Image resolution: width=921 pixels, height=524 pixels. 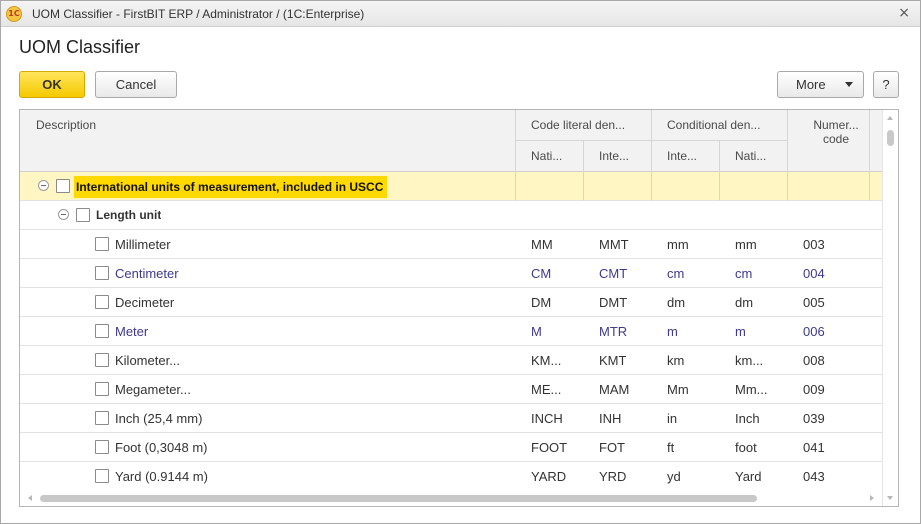 What do you see at coordinates (80, 47) in the screenshot?
I see `page-title: UOM Classifier` at bounding box center [80, 47].